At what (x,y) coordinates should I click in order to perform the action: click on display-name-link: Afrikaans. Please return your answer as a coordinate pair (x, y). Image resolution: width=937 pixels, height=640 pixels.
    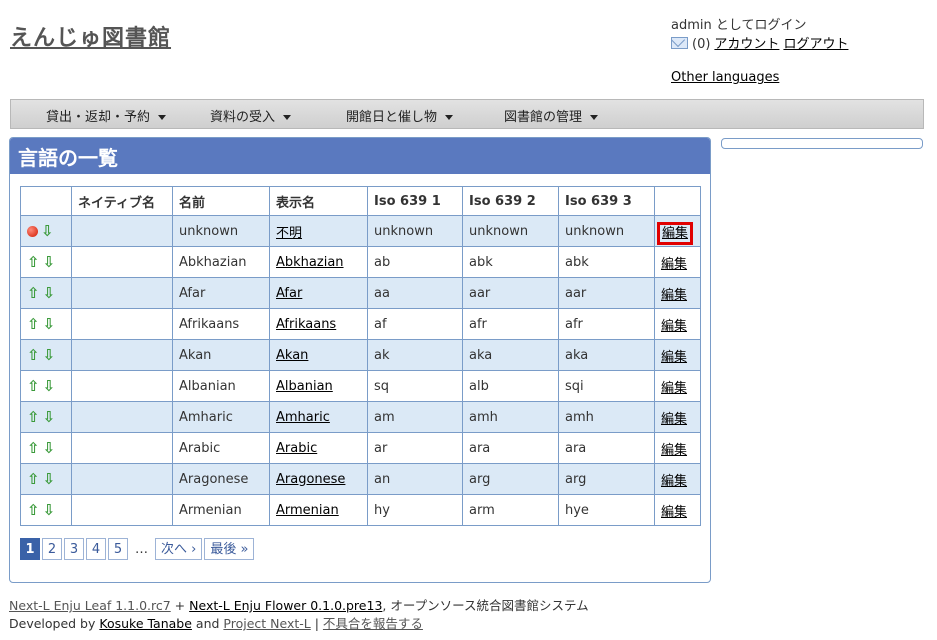
    Looking at the image, I should click on (306, 324).